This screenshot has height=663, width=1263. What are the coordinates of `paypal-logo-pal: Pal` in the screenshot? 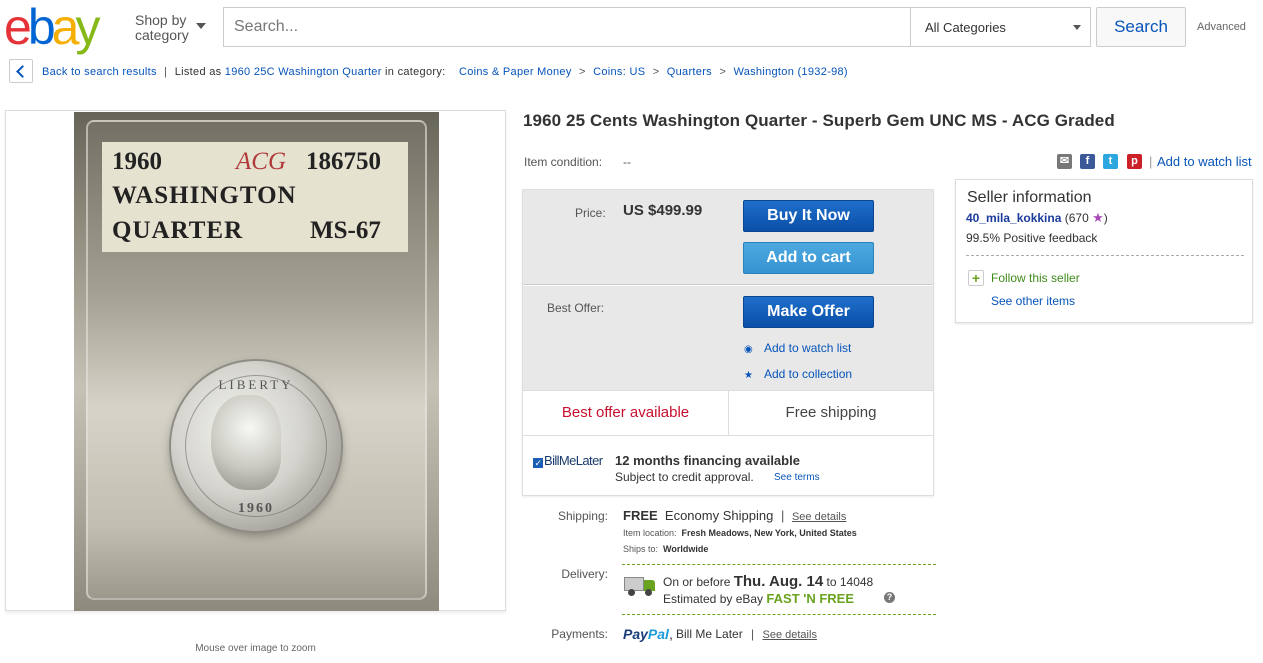 It's located at (658, 634).